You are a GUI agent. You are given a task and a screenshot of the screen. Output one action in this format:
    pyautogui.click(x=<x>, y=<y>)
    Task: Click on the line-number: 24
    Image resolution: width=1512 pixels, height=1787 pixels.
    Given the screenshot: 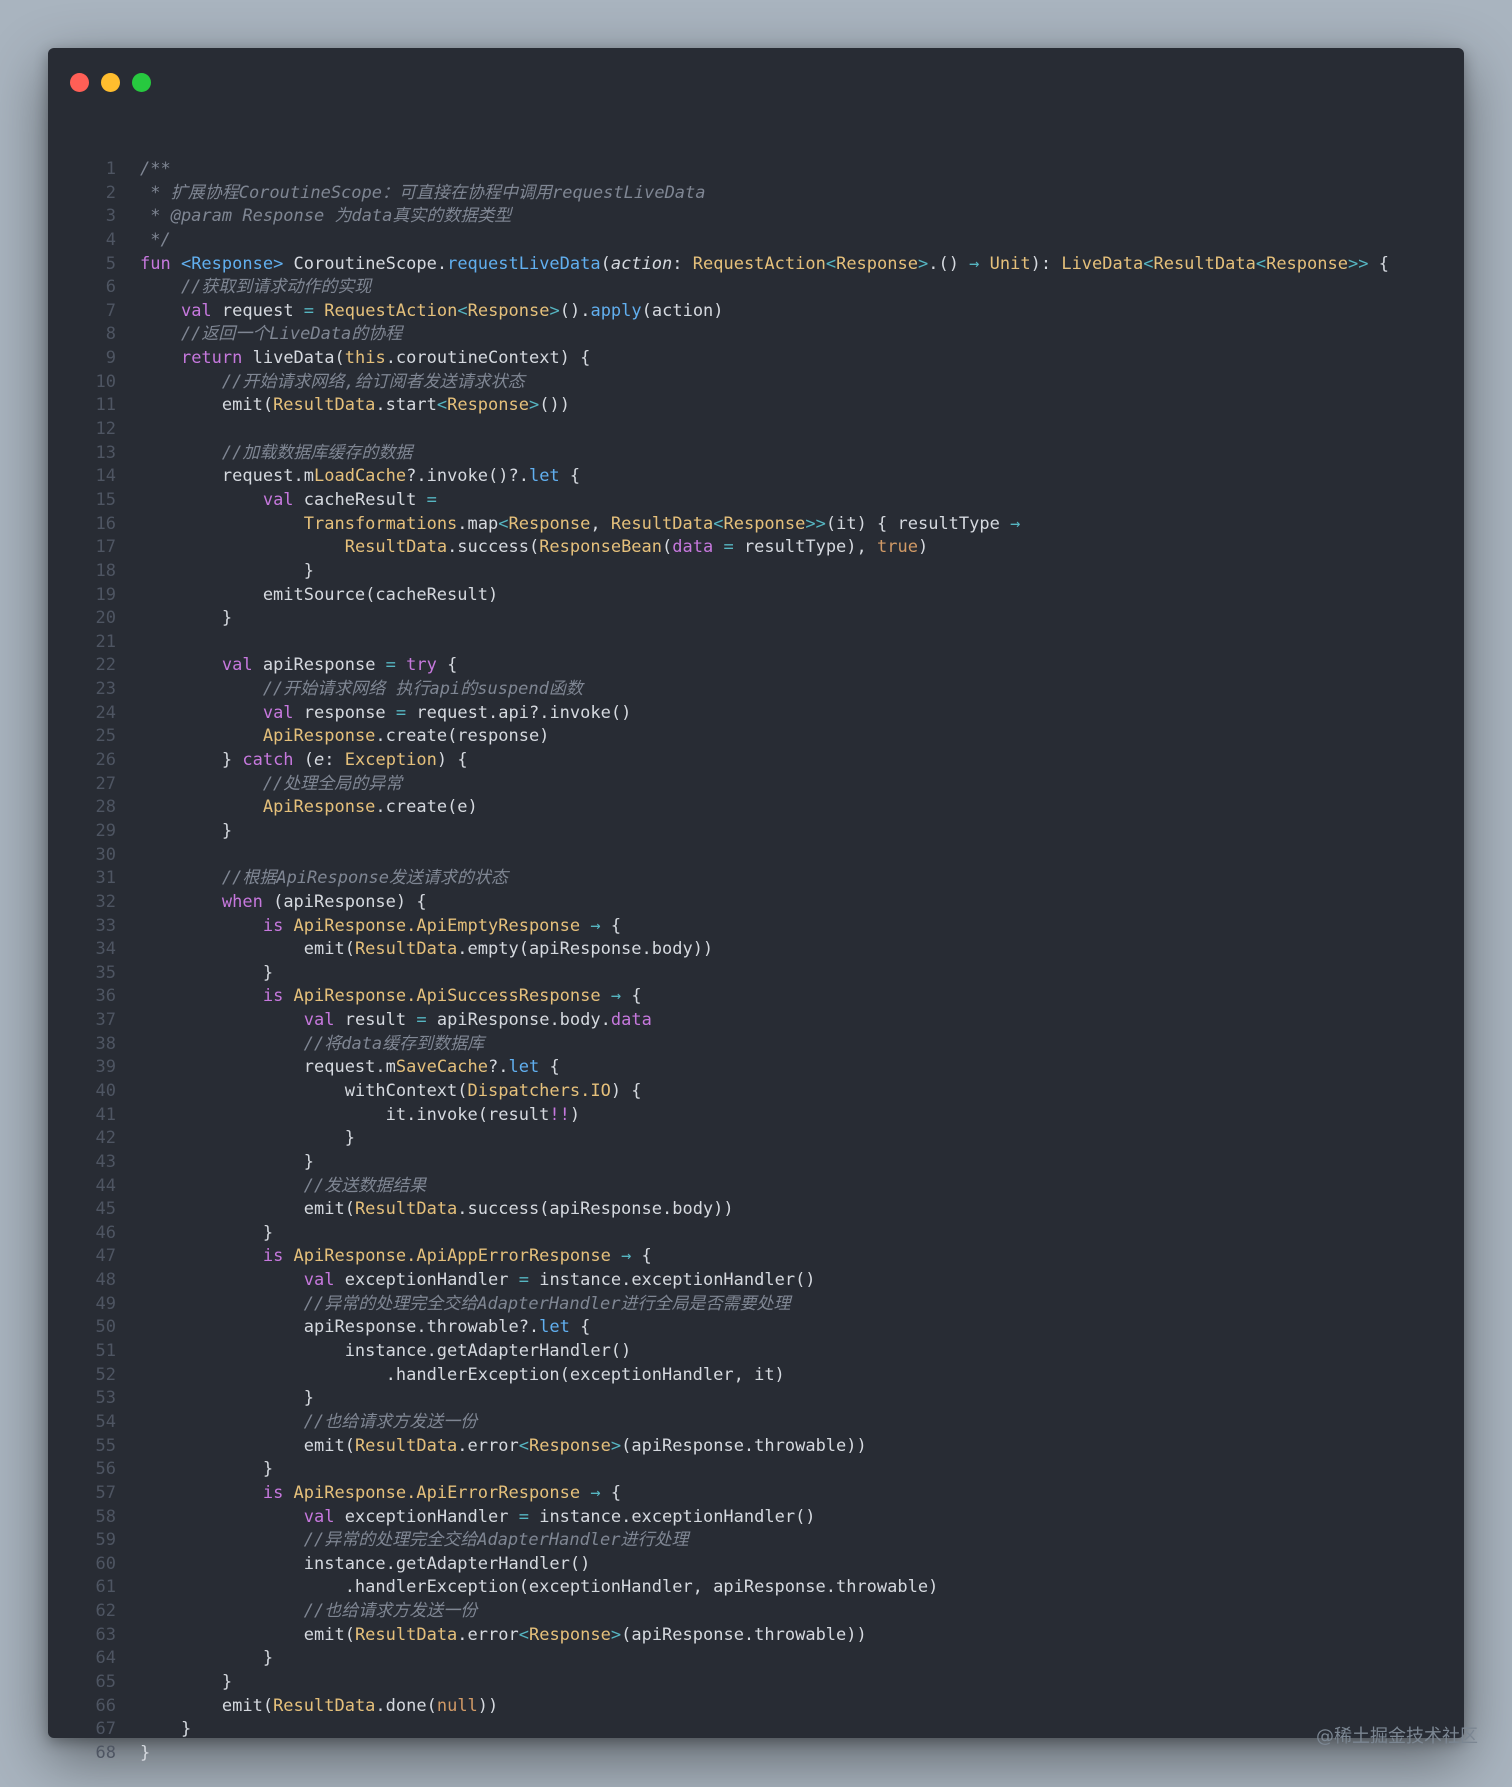 What is the action you would take?
    pyautogui.click(x=105, y=712)
    